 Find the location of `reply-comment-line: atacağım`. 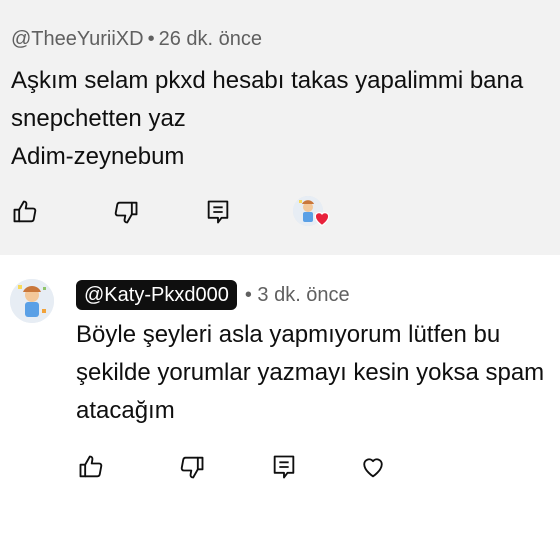

reply-comment-line: atacağım is located at coordinates (125, 410).